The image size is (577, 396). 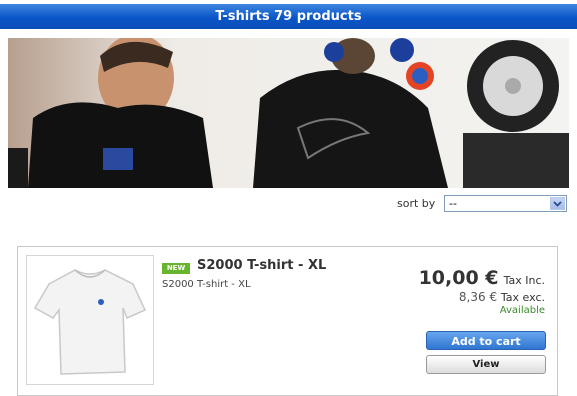 I want to click on tshirt-image, so click(x=89, y=322).